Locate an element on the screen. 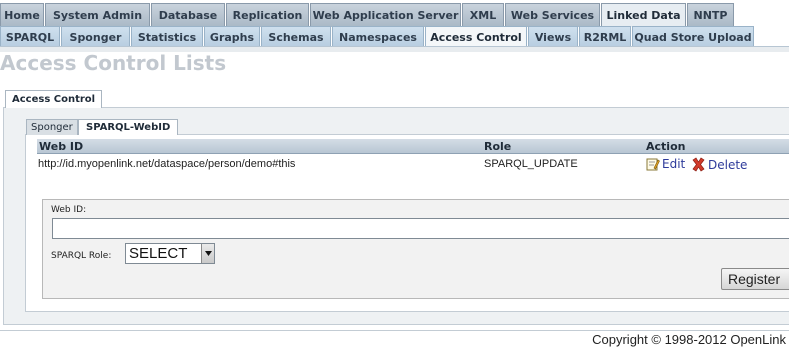 This screenshot has height=348, width=789. tab-sparql-webid: SPARQL-WebID is located at coordinates (128, 127).